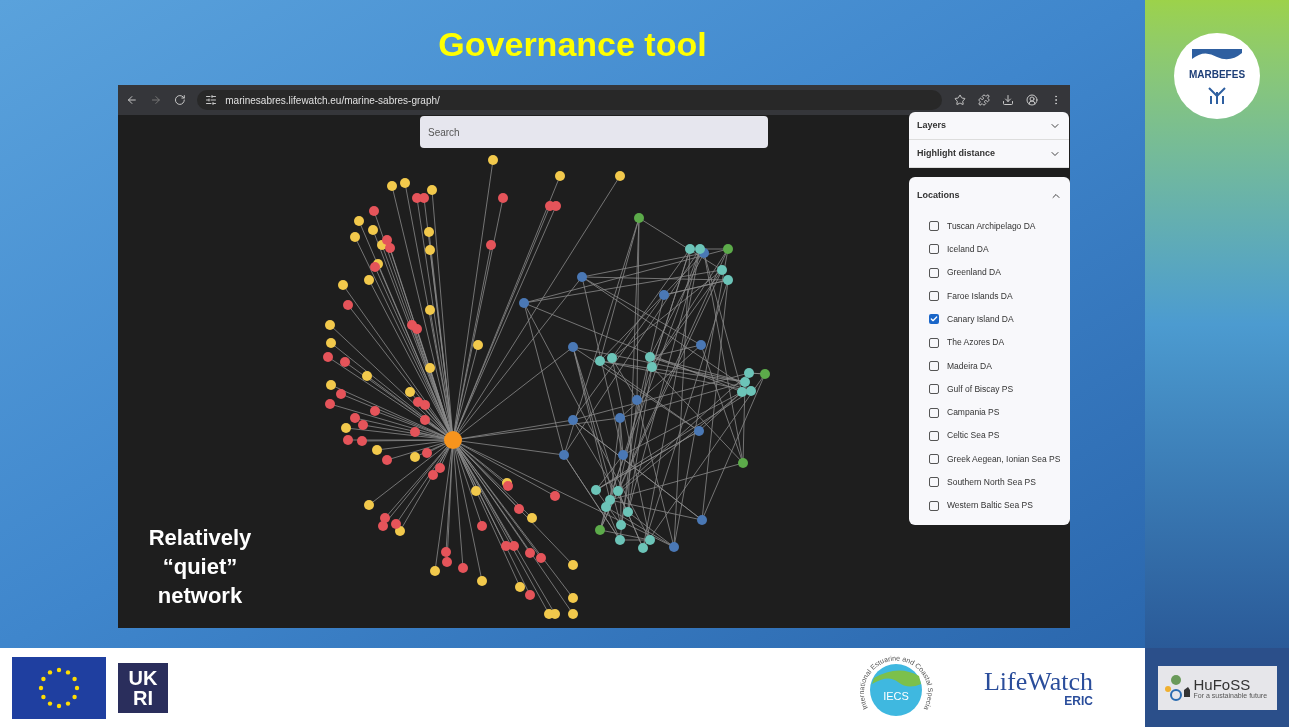  What do you see at coordinates (143, 697) in the screenshot?
I see `ukri-text: RI` at bounding box center [143, 697].